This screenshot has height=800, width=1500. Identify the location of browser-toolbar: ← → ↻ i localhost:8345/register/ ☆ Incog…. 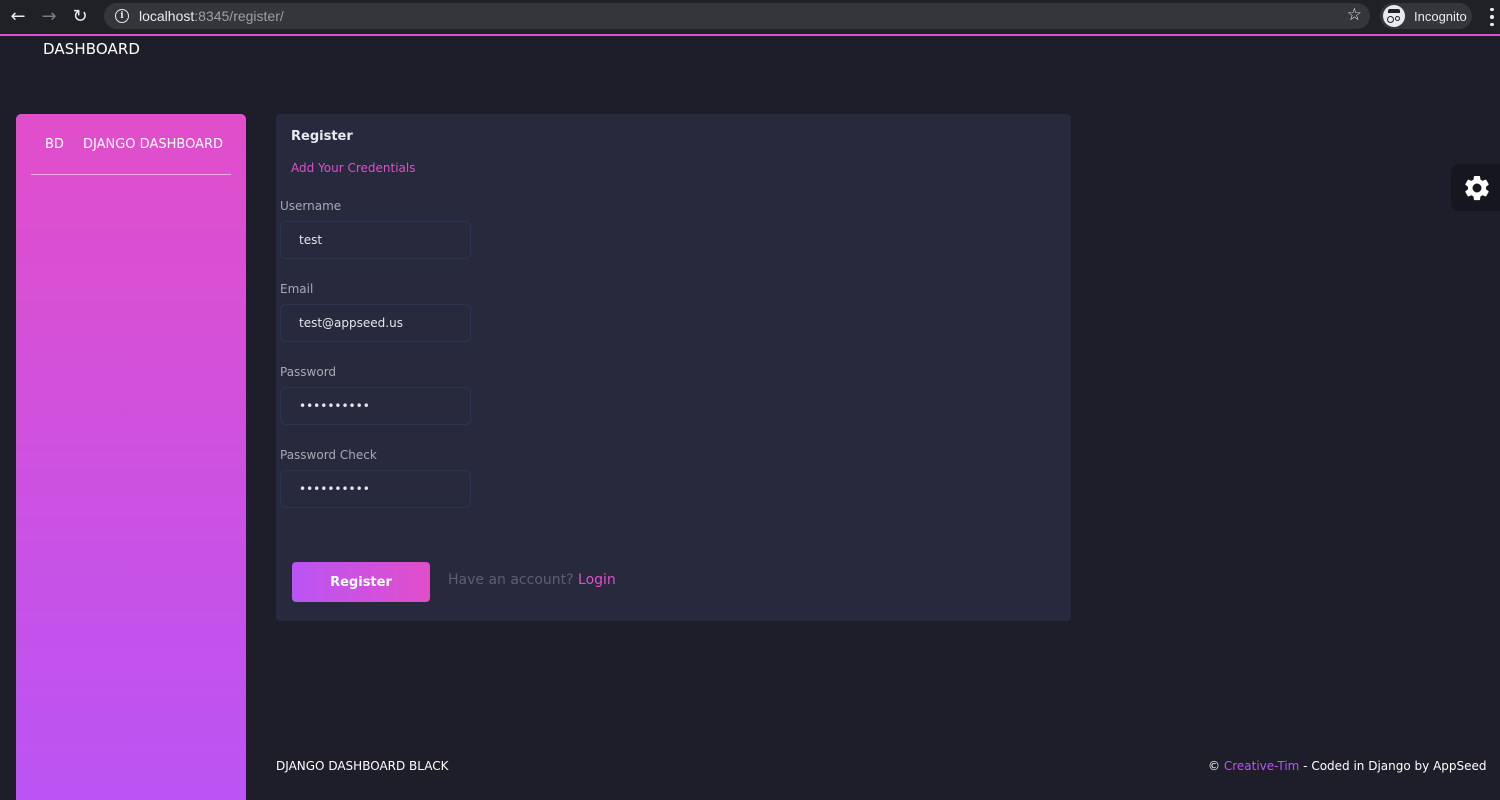
(750, 17).